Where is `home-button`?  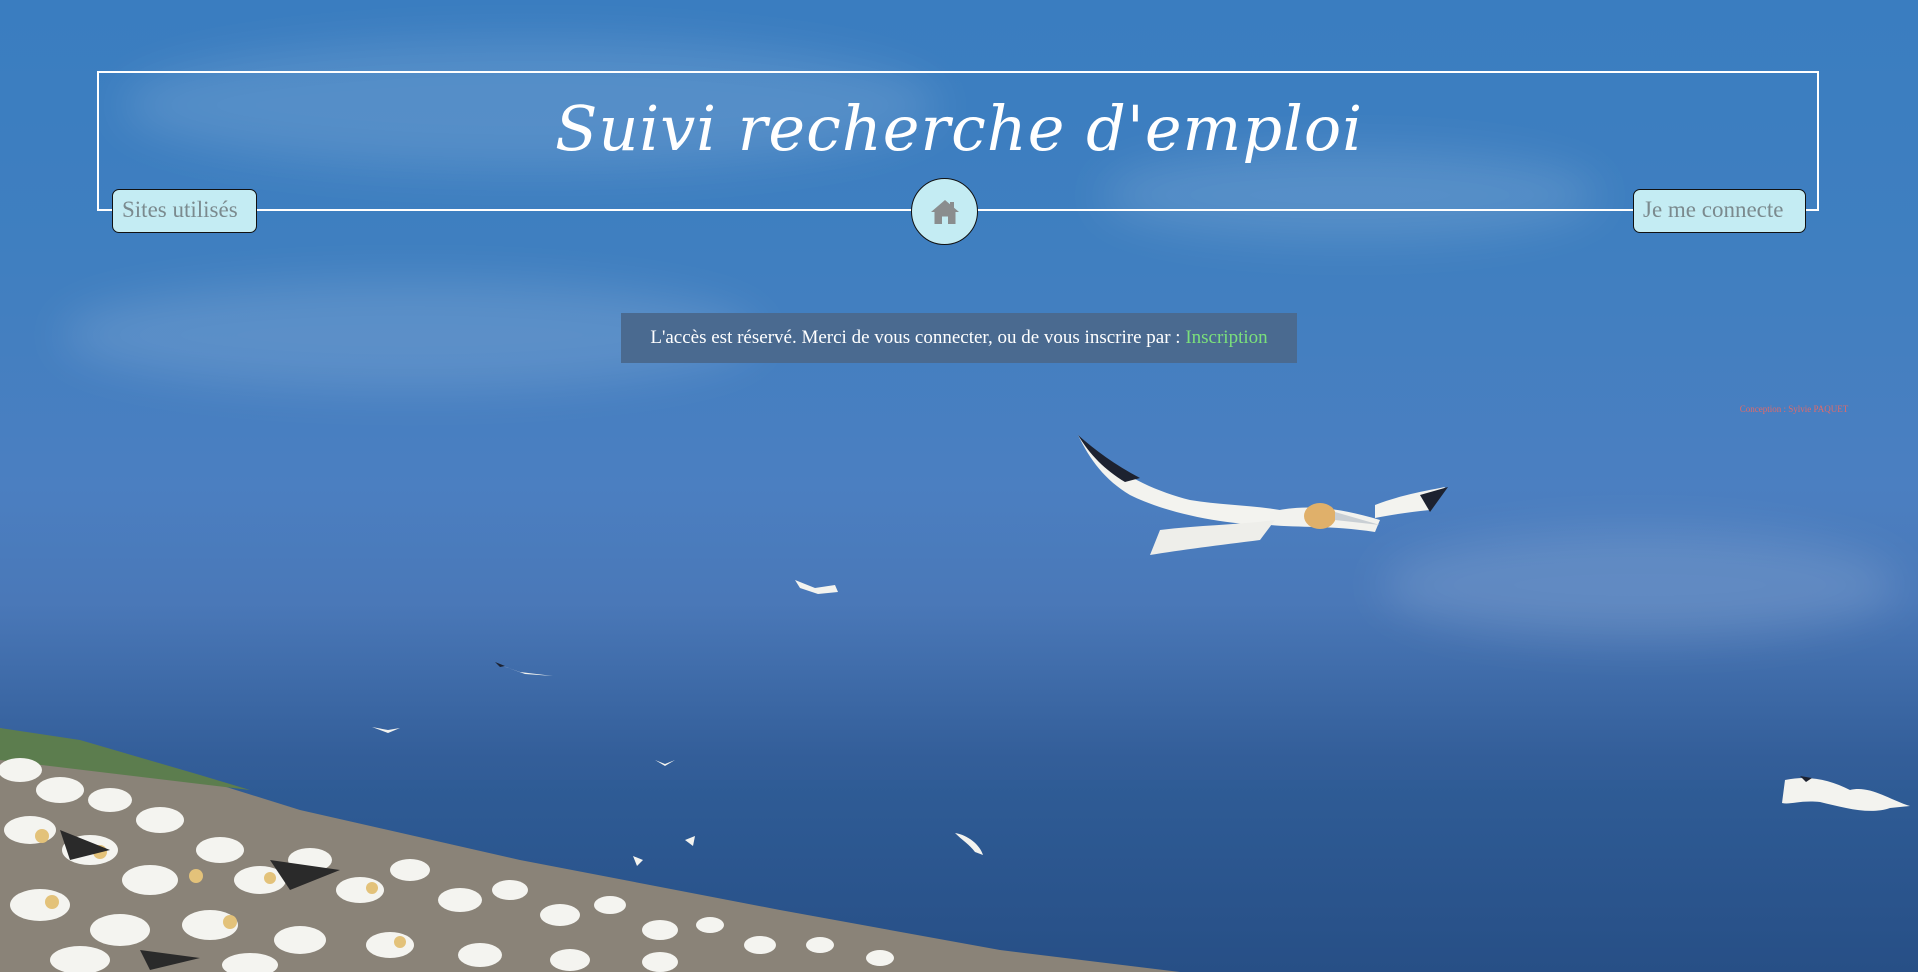
home-button is located at coordinates (944, 211).